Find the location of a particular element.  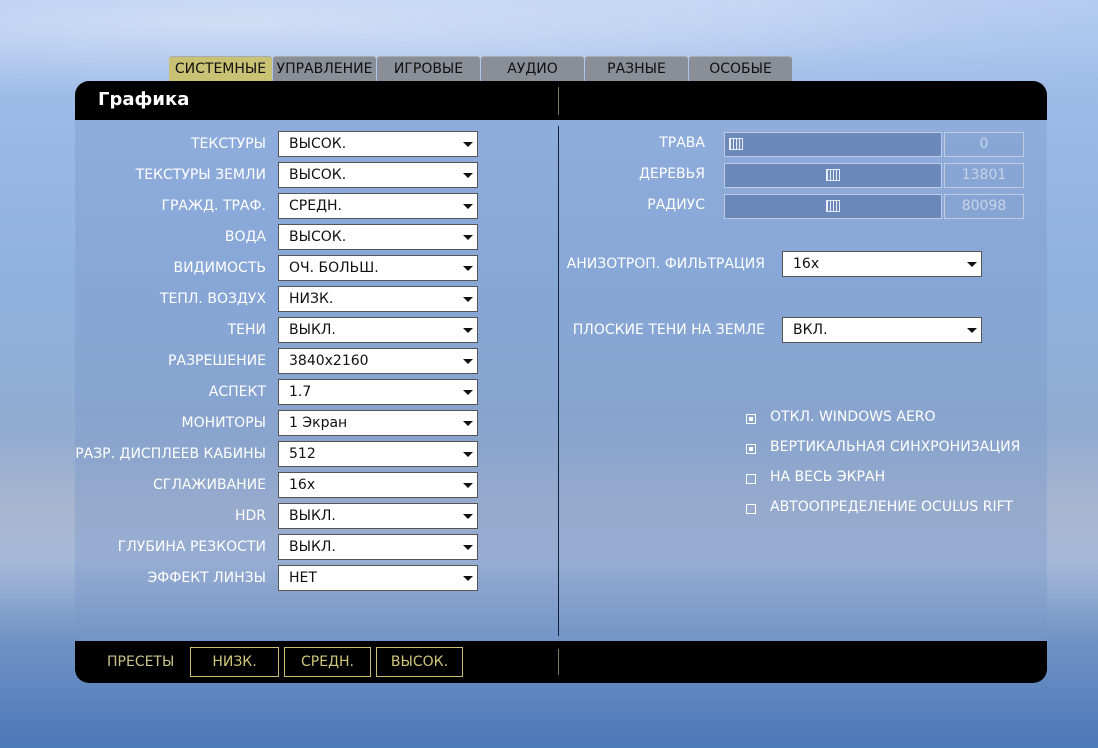

panel-footer: ПРЕСЕТЫ НИЗК. СРЕДН. ВЫСОК. is located at coordinates (561, 662).